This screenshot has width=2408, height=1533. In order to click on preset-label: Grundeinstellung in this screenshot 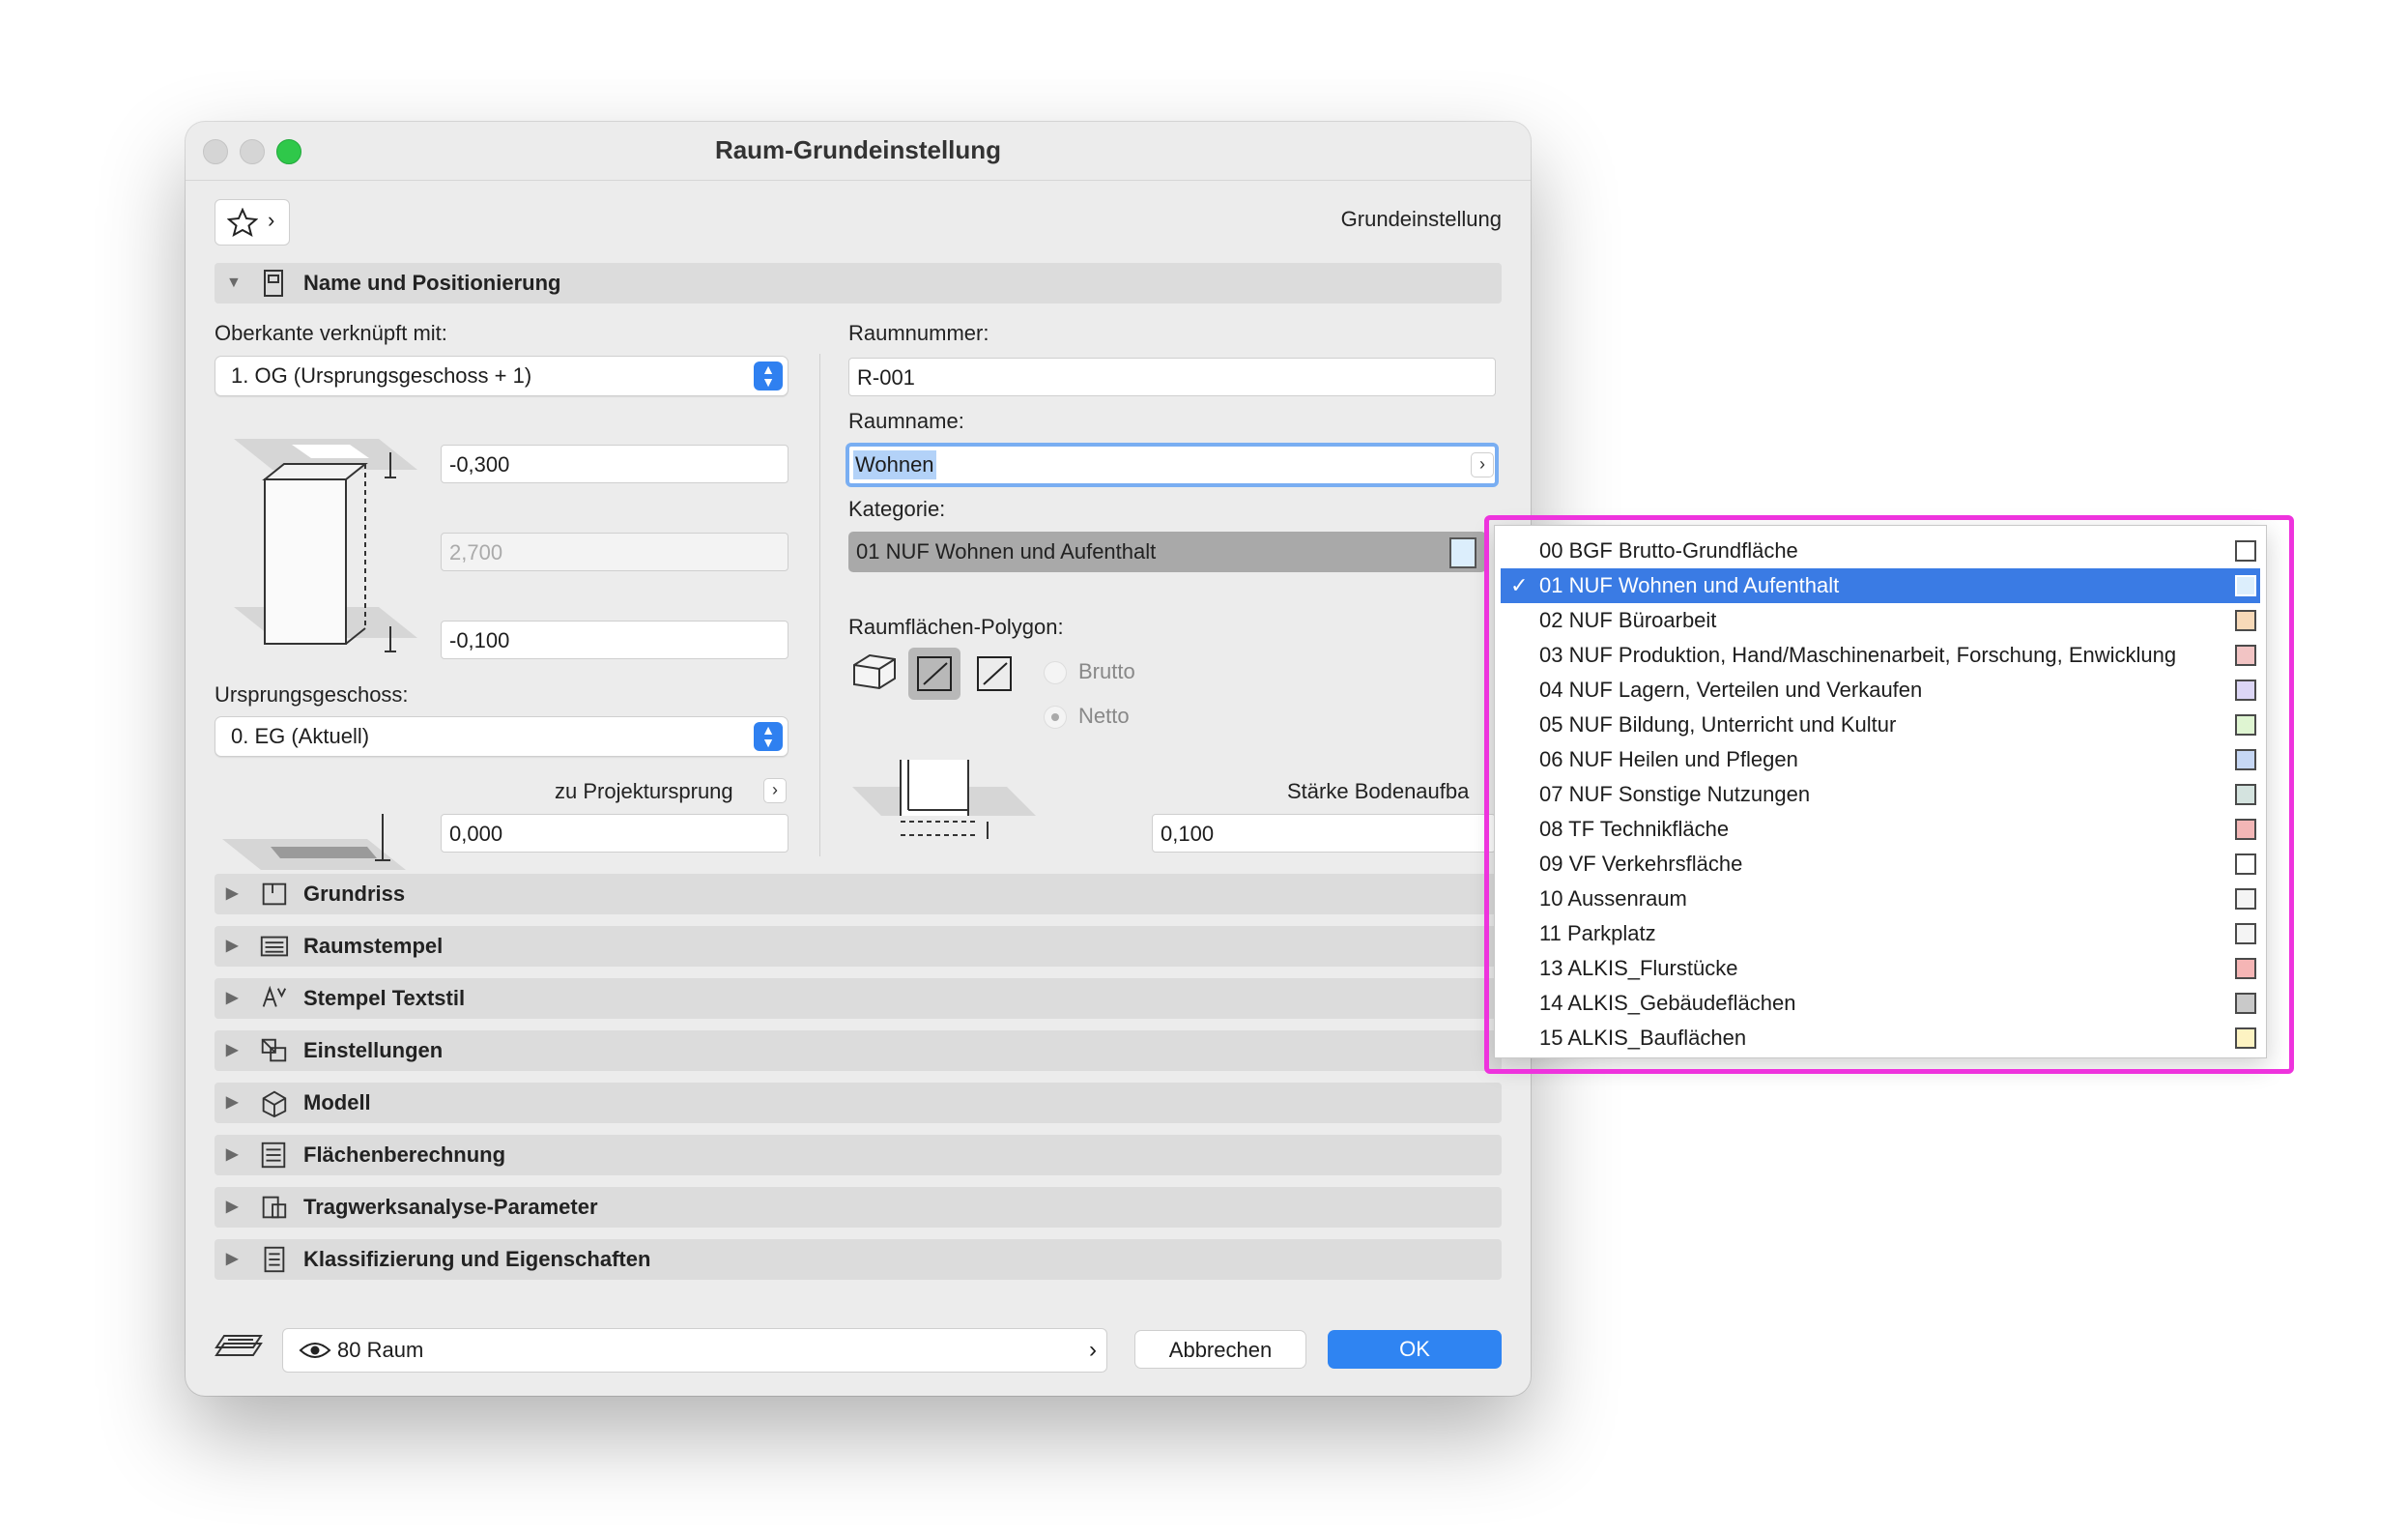, I will do `click(1421, 219)`.